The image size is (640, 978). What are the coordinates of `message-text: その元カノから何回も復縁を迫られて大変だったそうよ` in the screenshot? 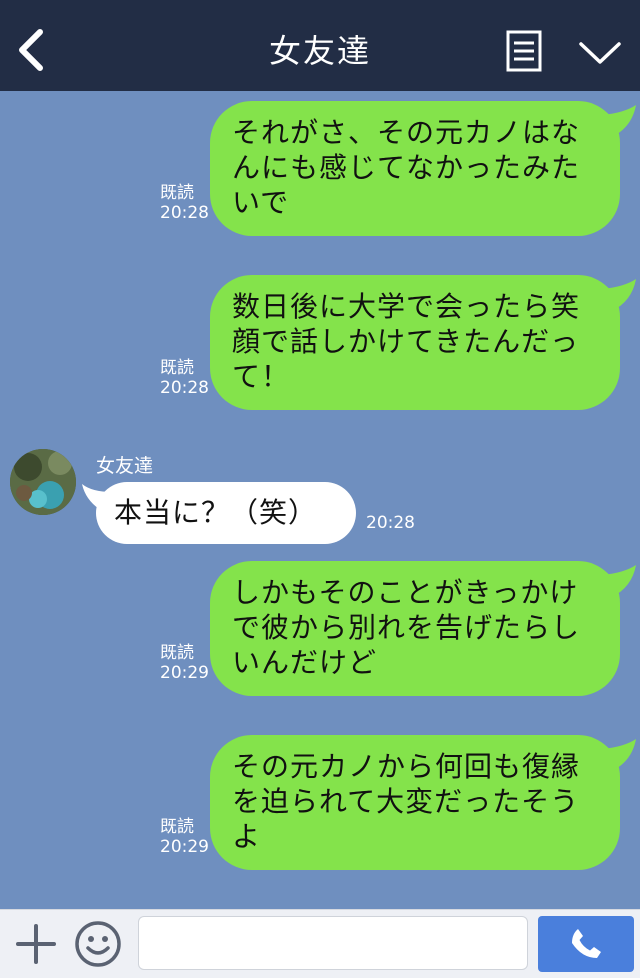 It's located at (406, 801).